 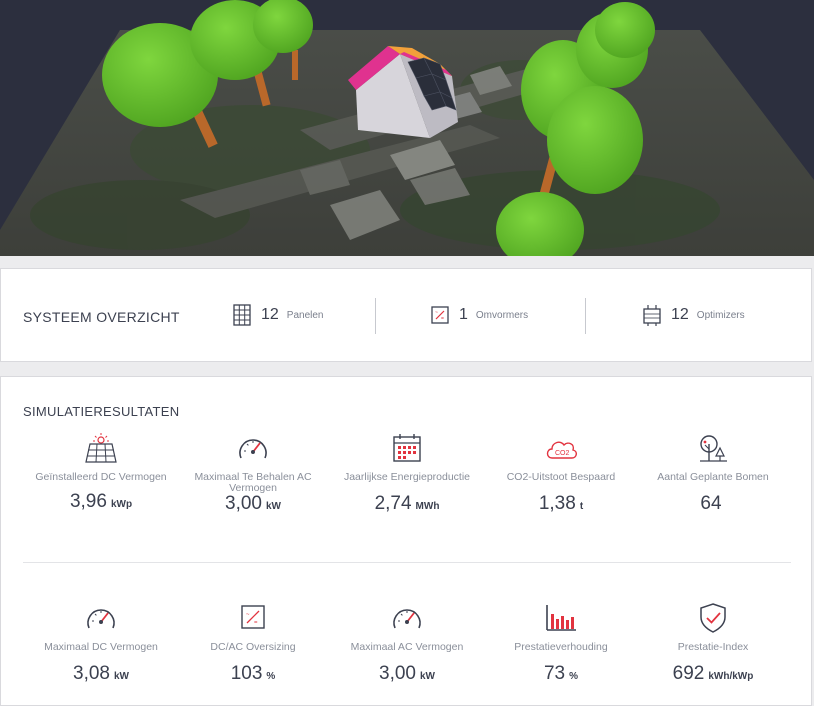 I want to click on metric-max-ac-power: Maximaal AC Vermogen 3,00 kW, so click(x=407, y=643).